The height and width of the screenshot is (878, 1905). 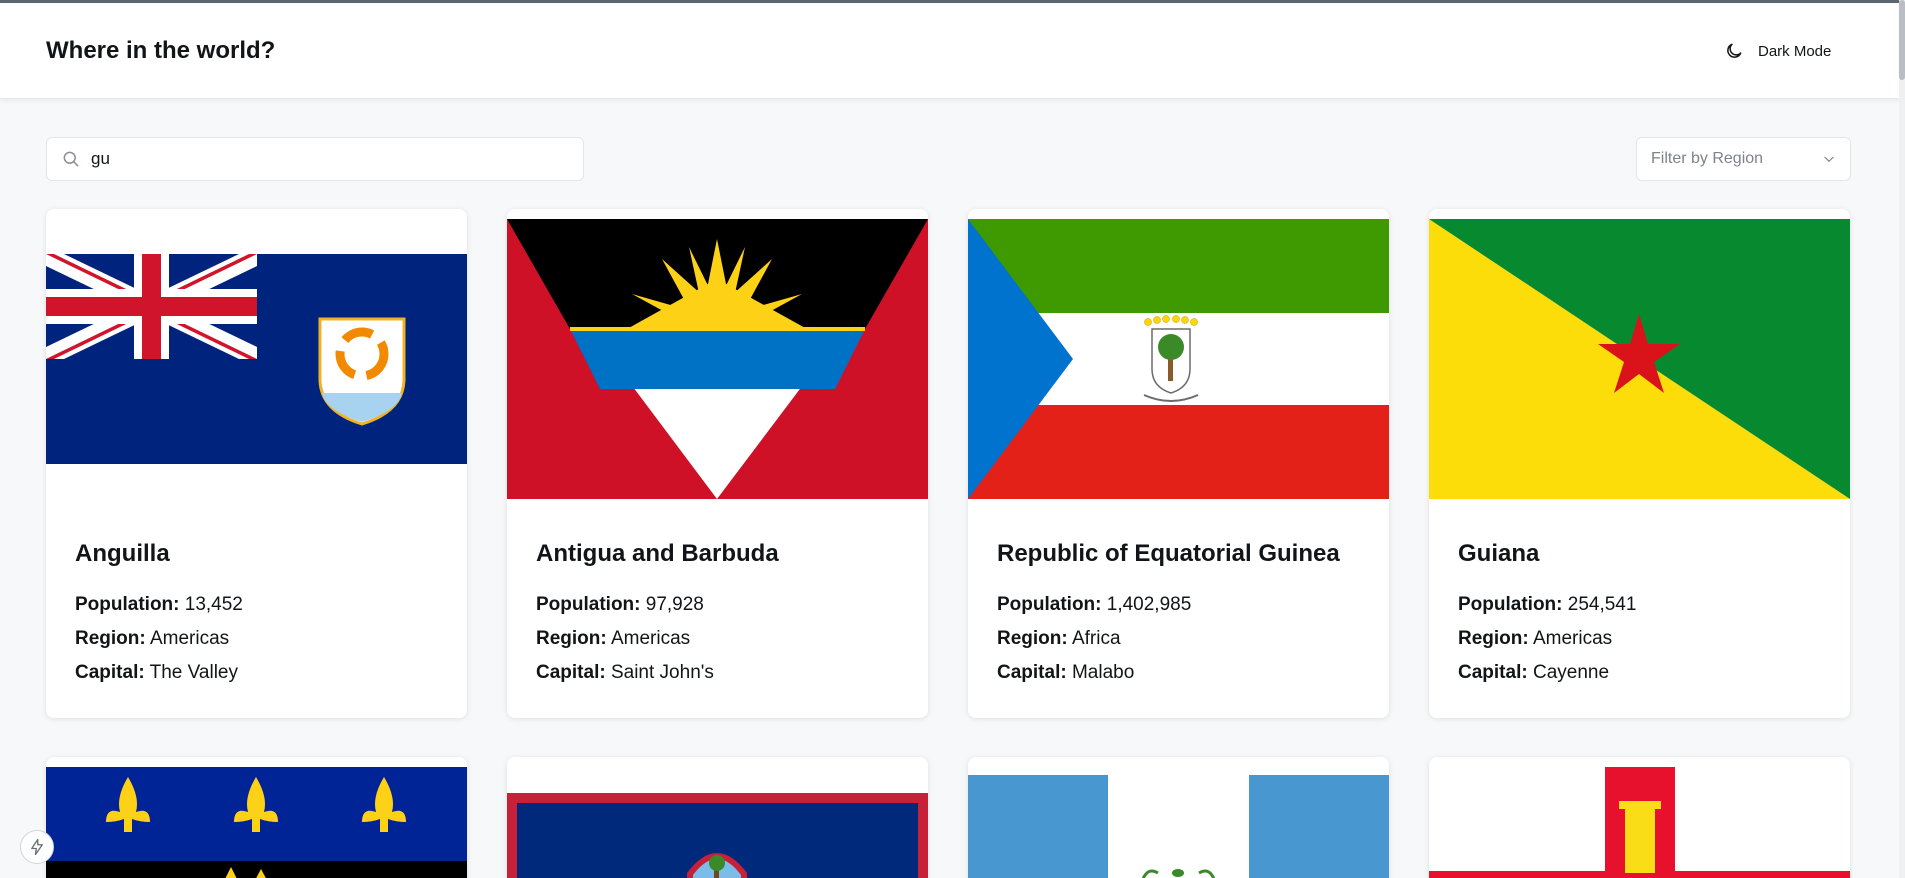 I want to click on population-value: 1,402,985, so click(x=1149, y=604).